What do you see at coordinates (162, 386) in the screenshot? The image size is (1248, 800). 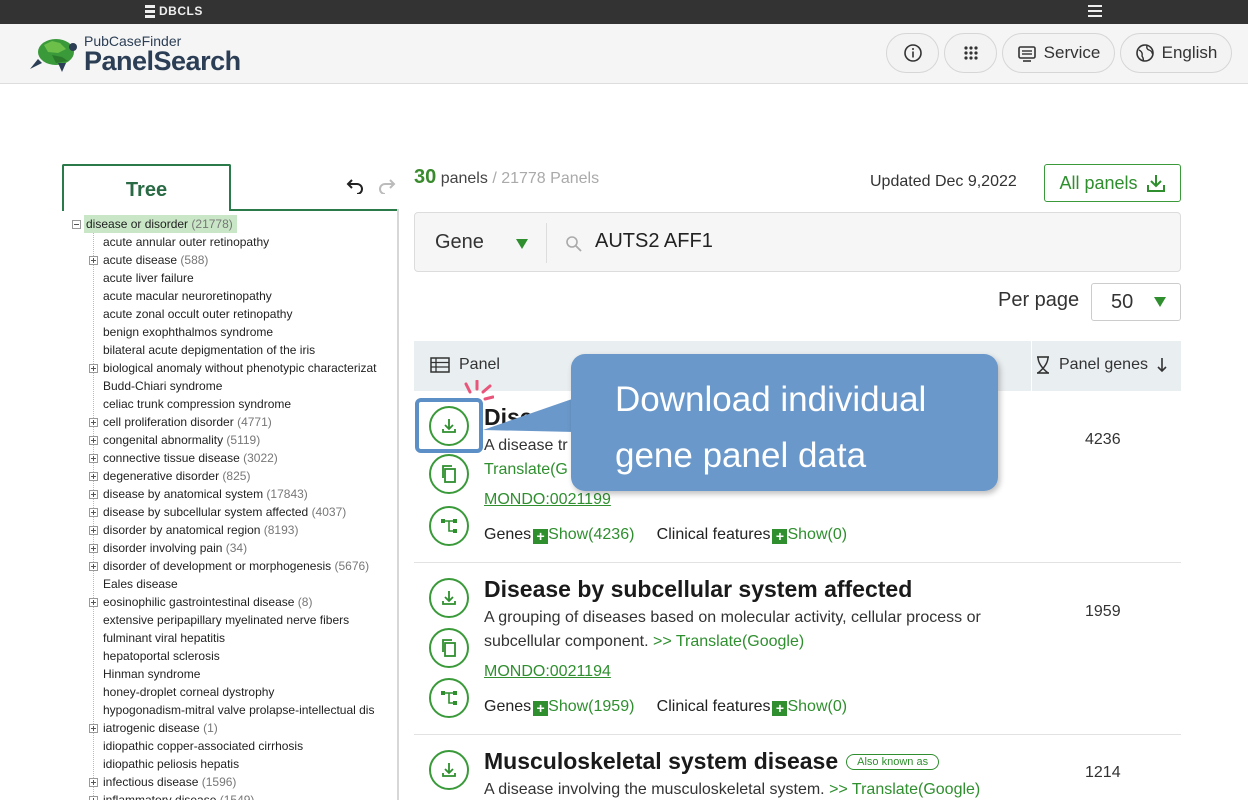 I see `tree-item-label: Budd-Chiari syndrome` at bounding box center [162, 386].